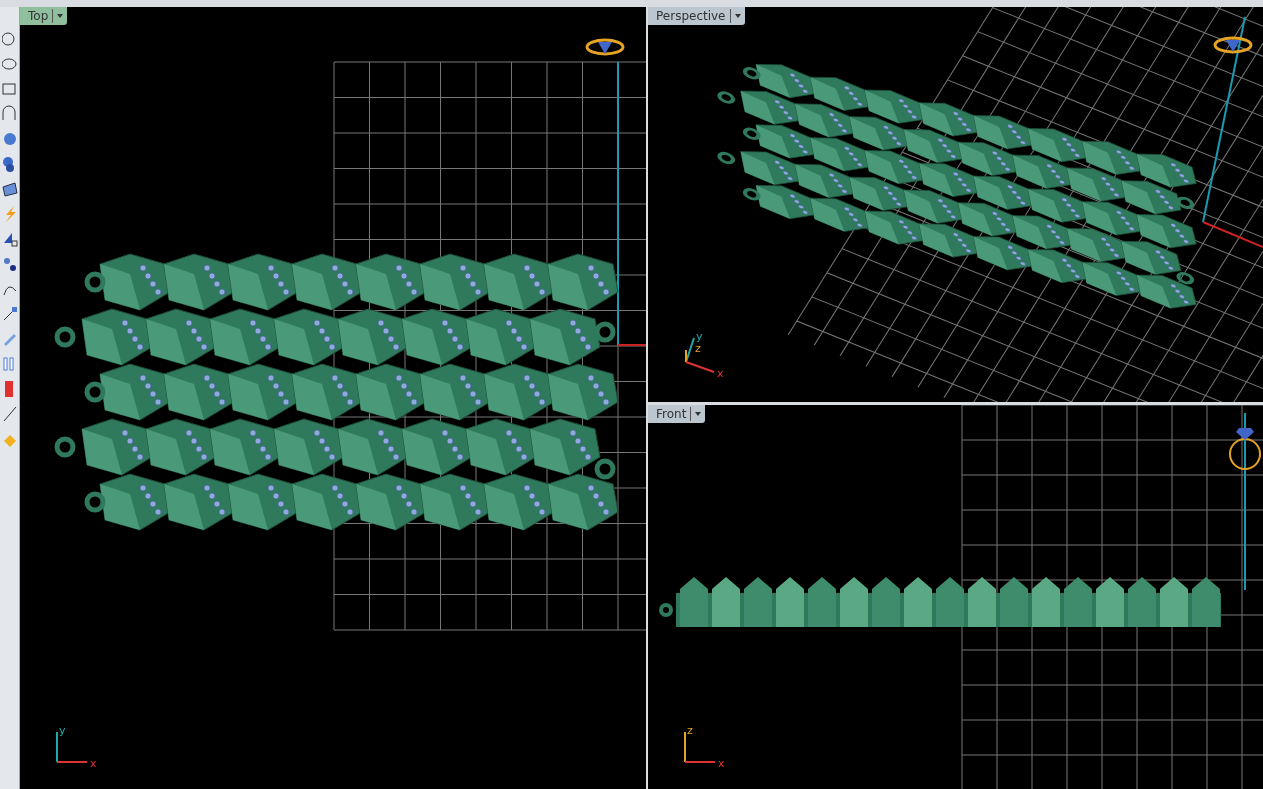 This screenshot has width=1263, height=789. I want to click on circle-tool-icon, so click(9, 39).